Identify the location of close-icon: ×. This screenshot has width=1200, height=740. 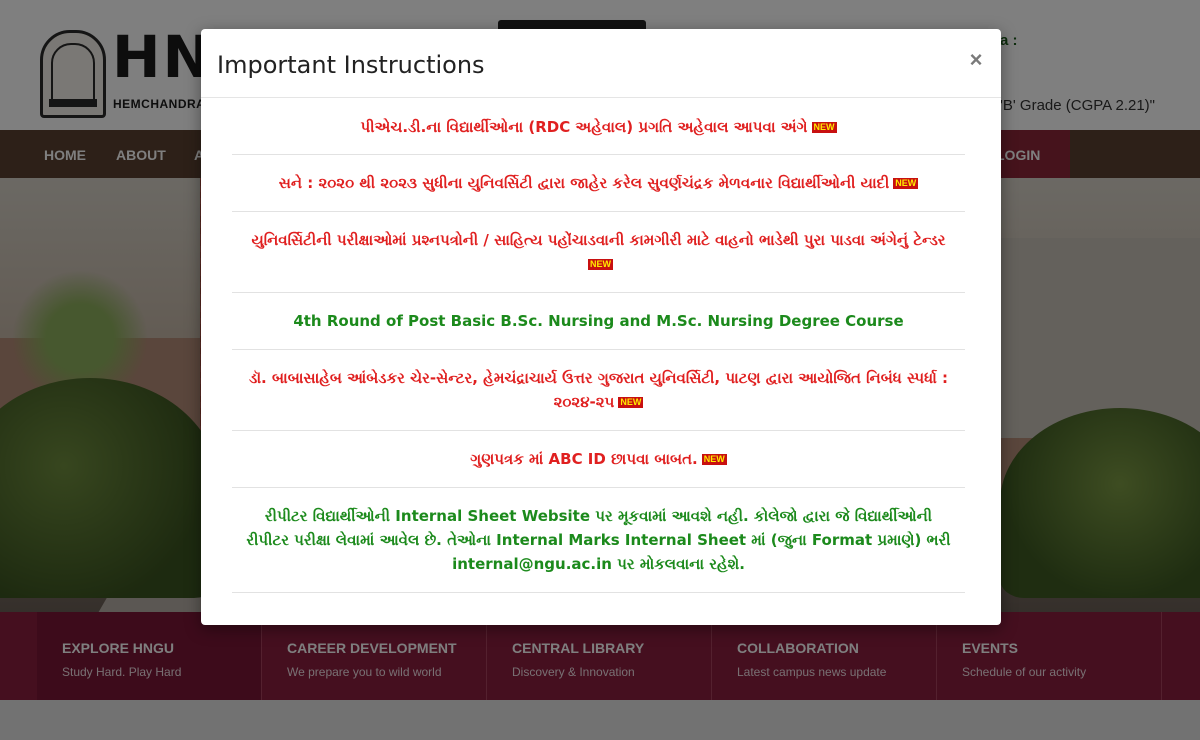
(976, 60).